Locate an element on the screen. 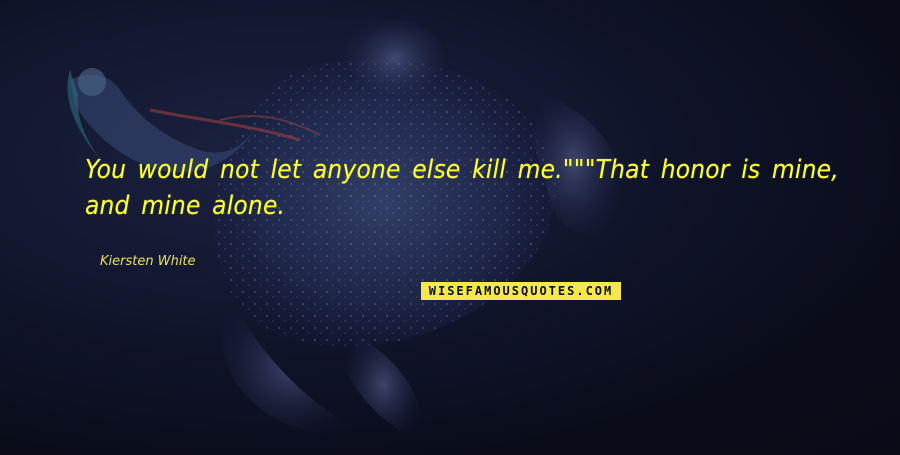 The width and height of the screenshot is (900, 455). brand-logo: WISEFAMOUSQUOTES.COM is located at coordinates (521, 291).